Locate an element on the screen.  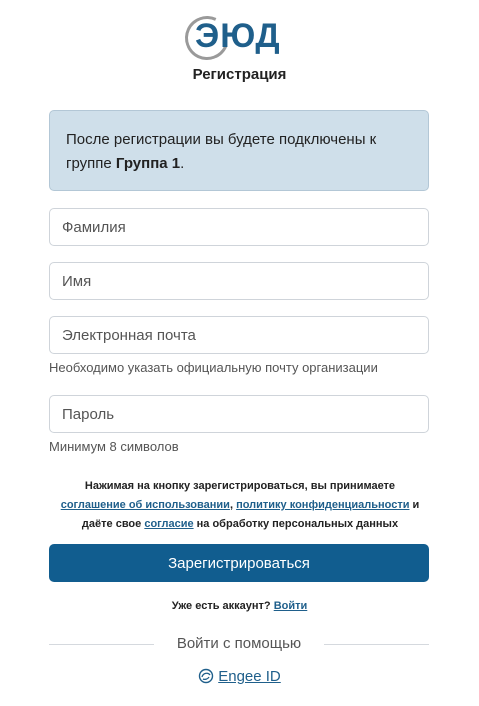
first-name-input is located at coordinates (239, 281).